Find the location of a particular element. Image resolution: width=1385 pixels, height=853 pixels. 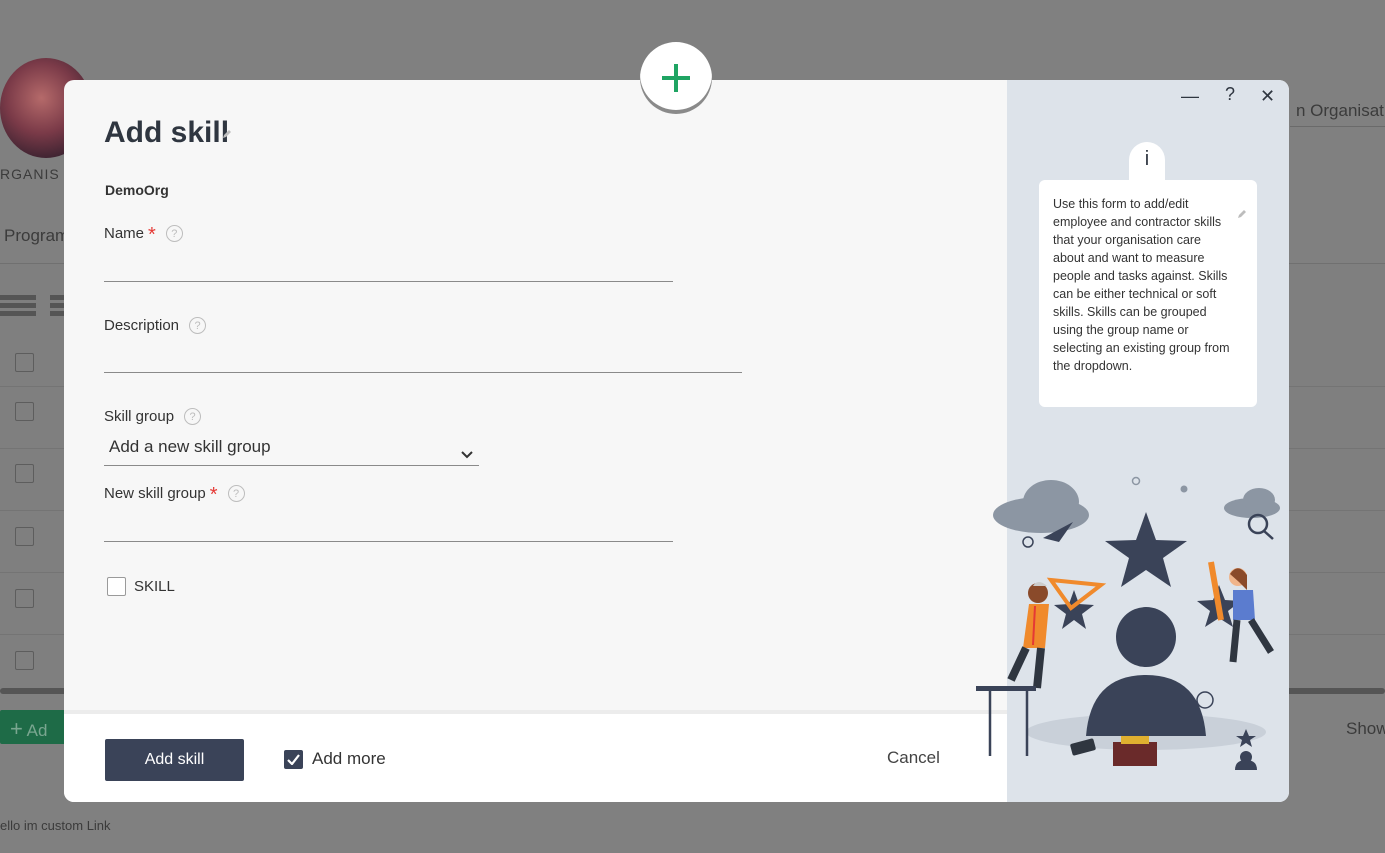

list-view-icon is located at coordinates (18, 308).